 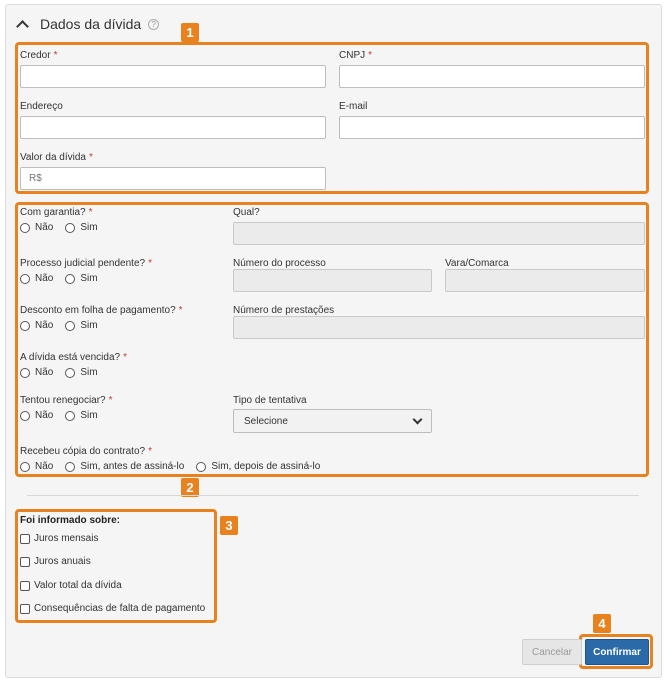 What do you see at coordinates (66, 400) in the screenshot?
I see `renegociar-label: Tentou renegociar? *` at bounding box center [66, 400].